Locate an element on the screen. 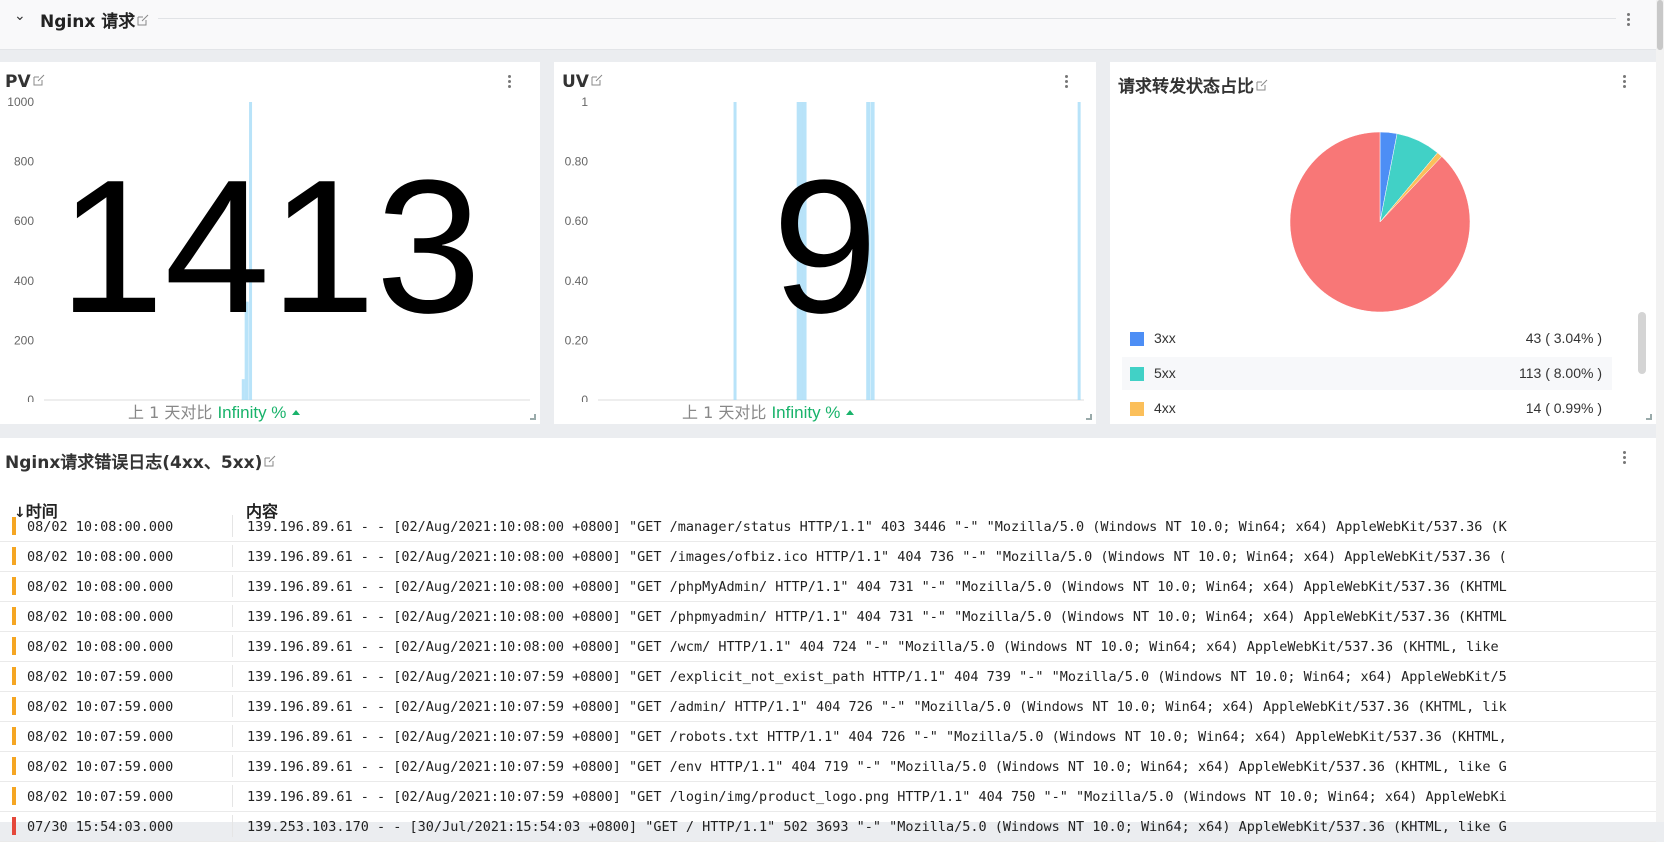  legend-scrollbar is located at coordinates (1642, 343).